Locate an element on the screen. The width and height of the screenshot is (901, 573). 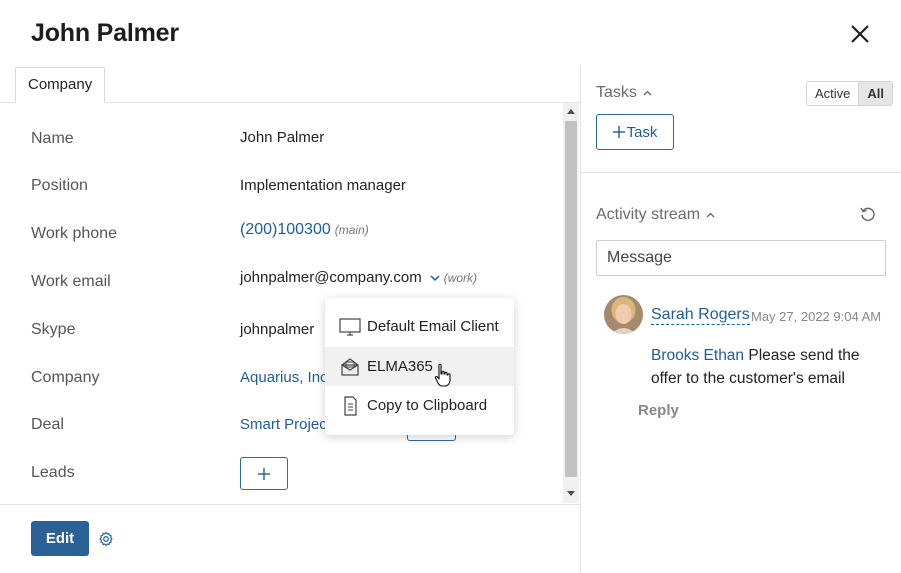
work-phone-link: (200)100300 is located at coordinates (285, 229).